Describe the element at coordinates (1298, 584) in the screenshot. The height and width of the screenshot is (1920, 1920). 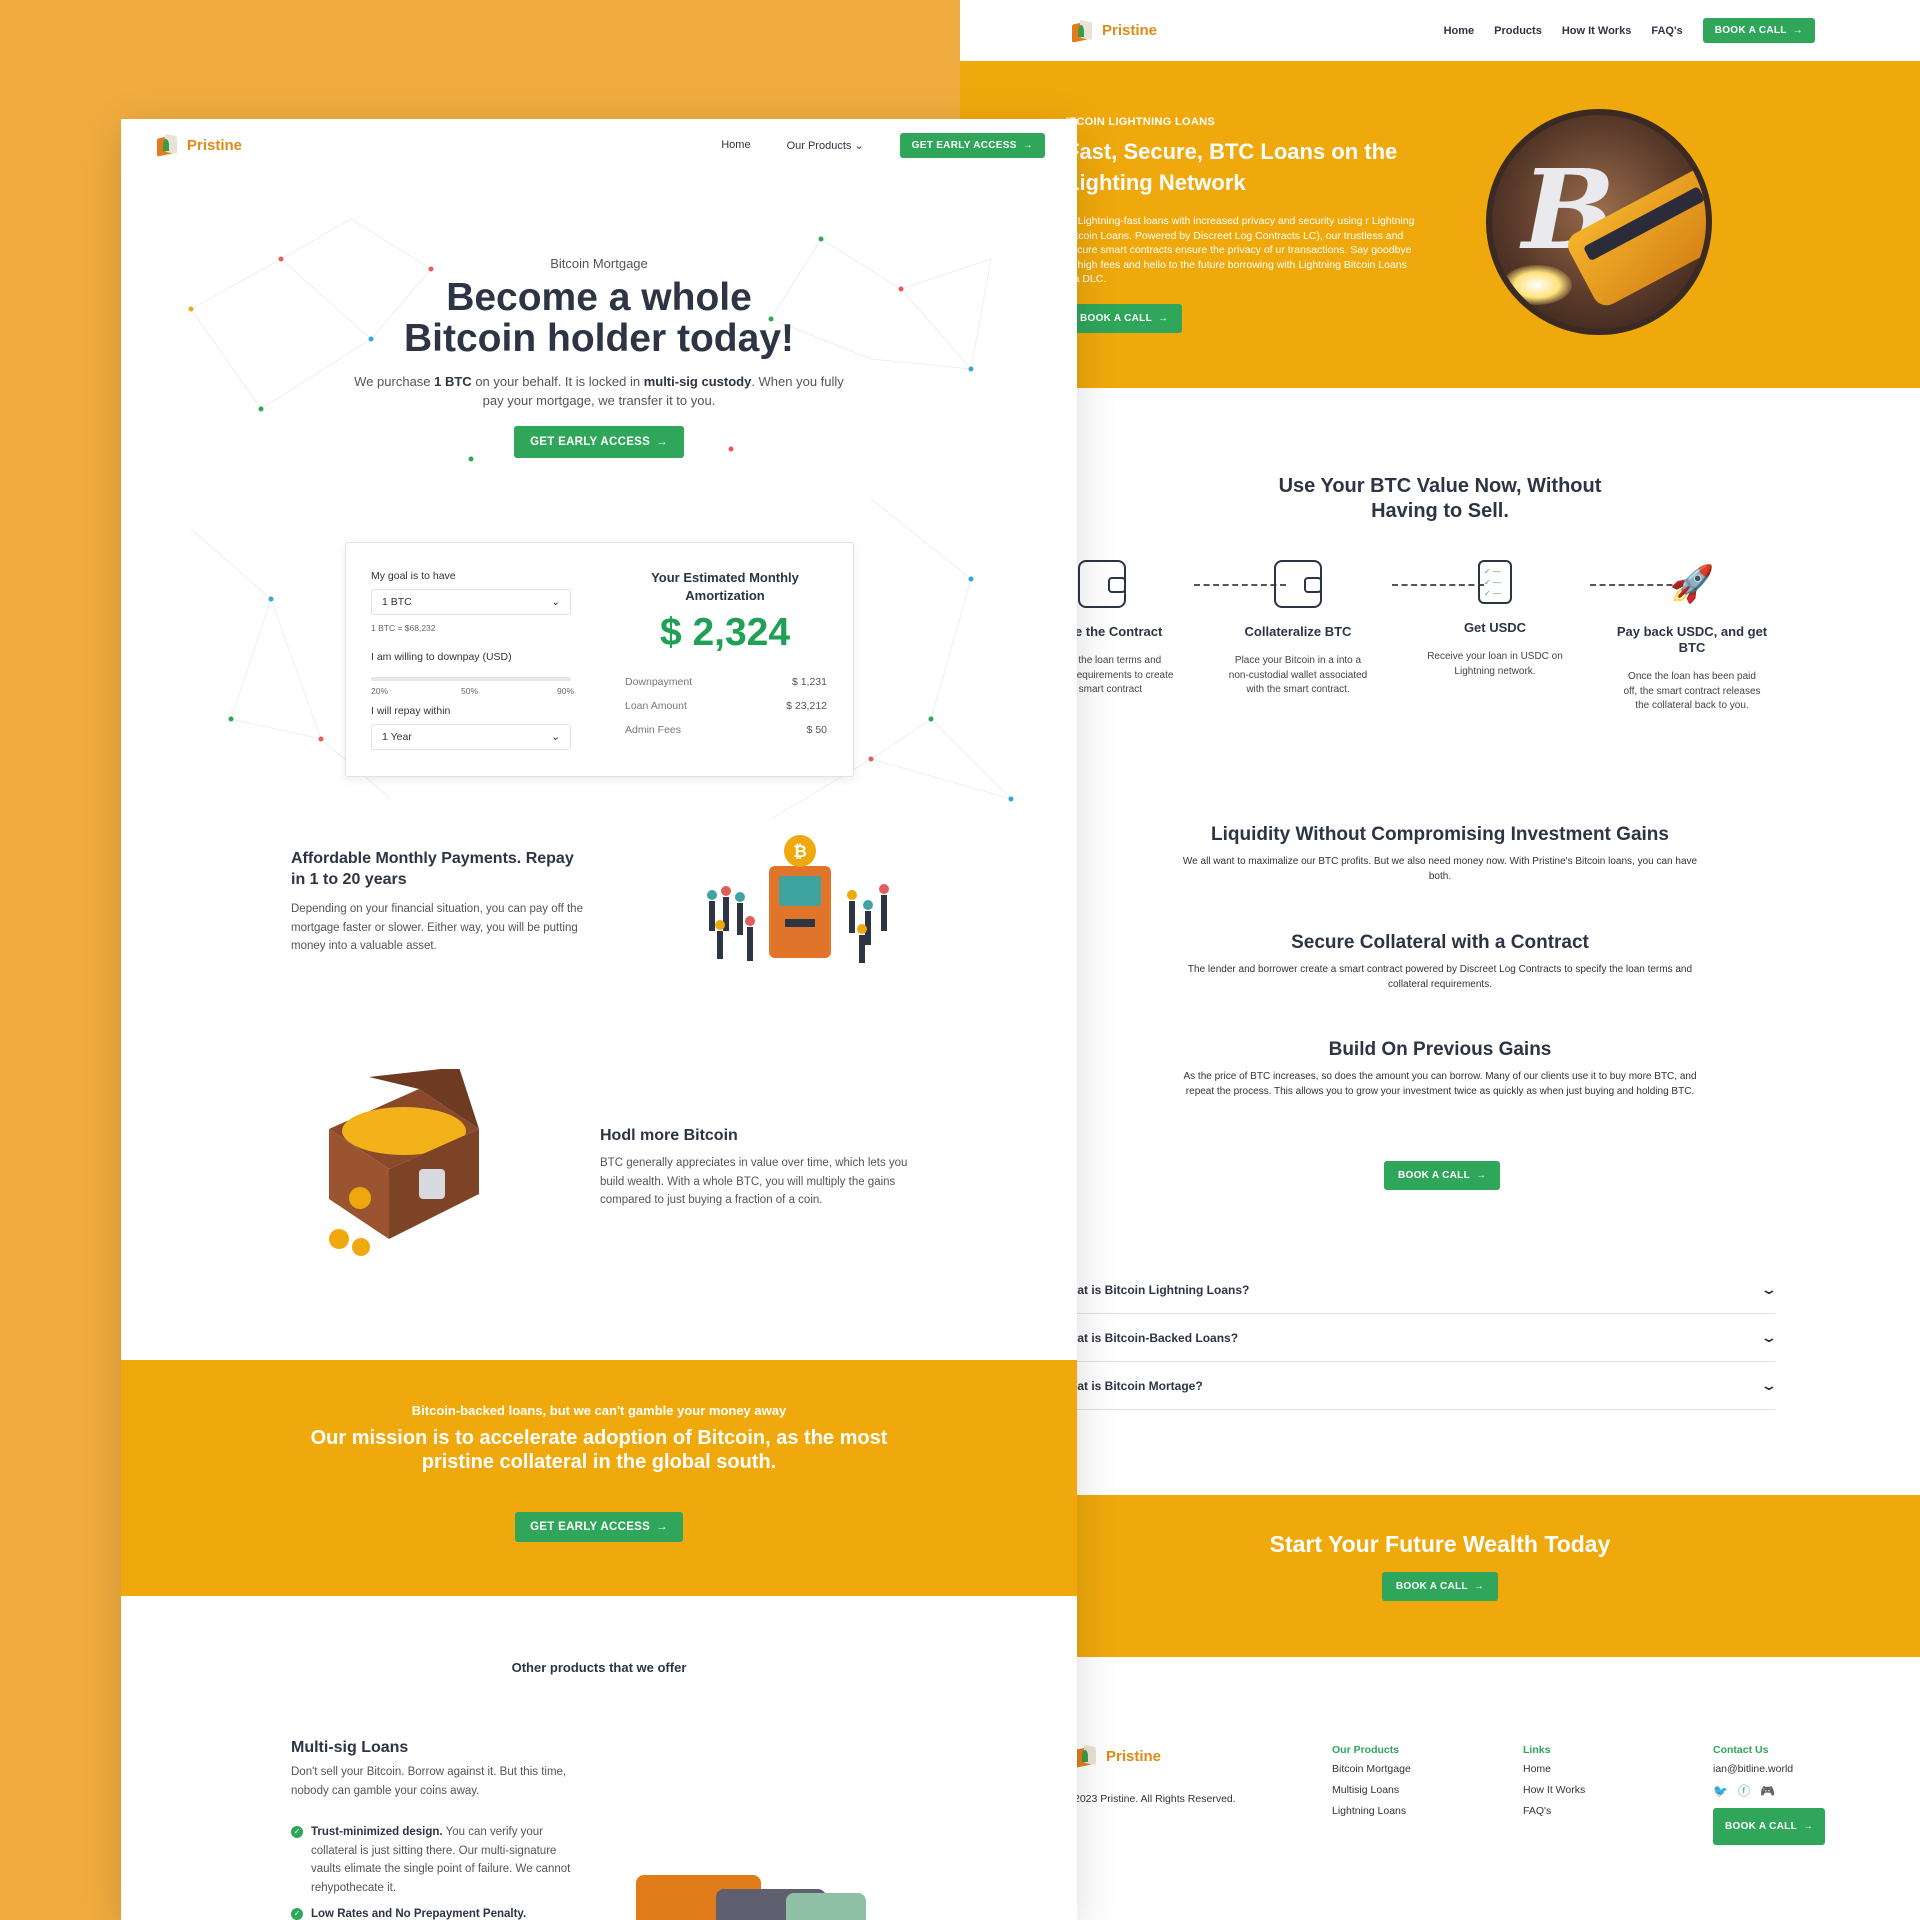
I see `wallet-icon` at that location.